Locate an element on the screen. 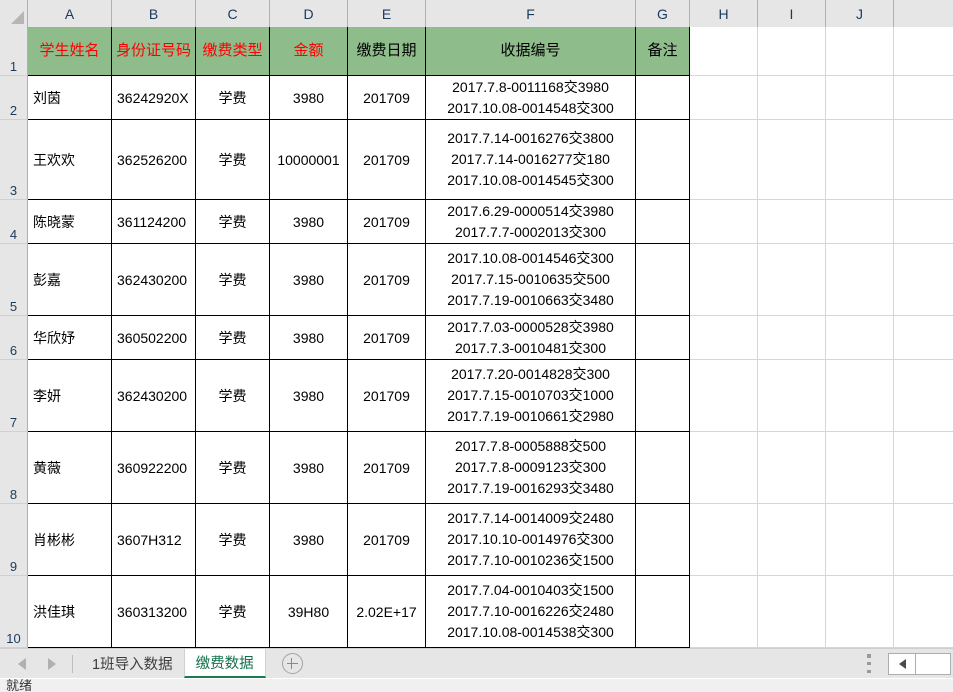 The image size is (953, 692). cell-C2: 学费 is located at coordinates (233, 98).